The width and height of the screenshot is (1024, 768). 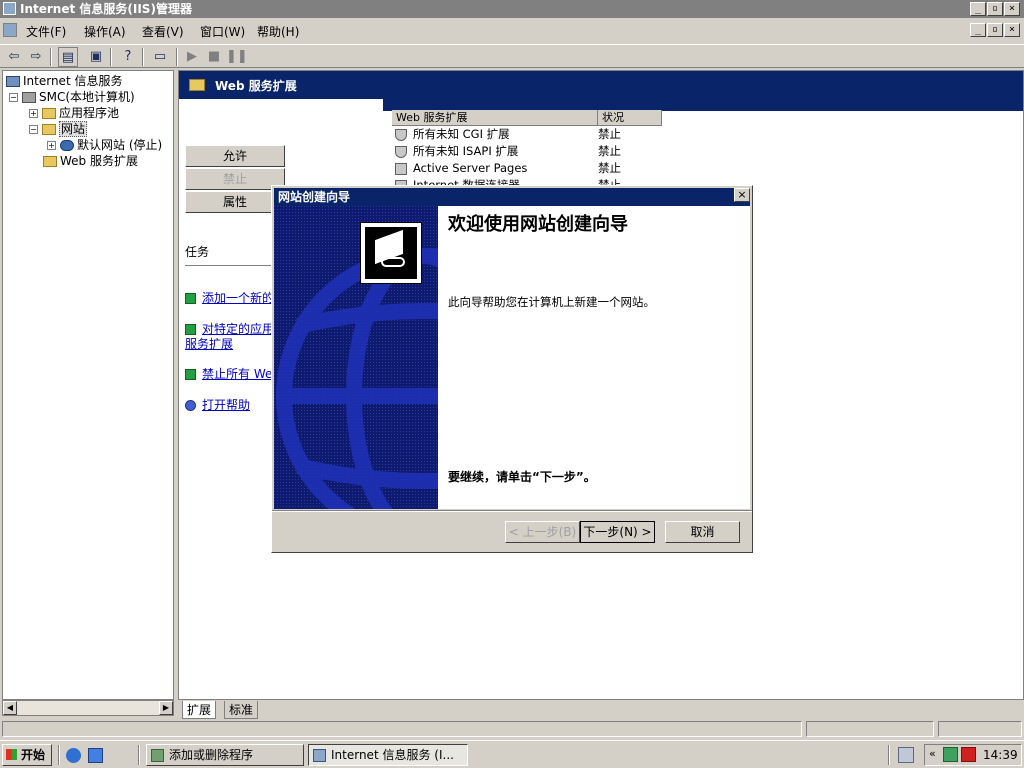 I want to click on panel-header-title: Web 服务扩展, so click(x=256, y=86).